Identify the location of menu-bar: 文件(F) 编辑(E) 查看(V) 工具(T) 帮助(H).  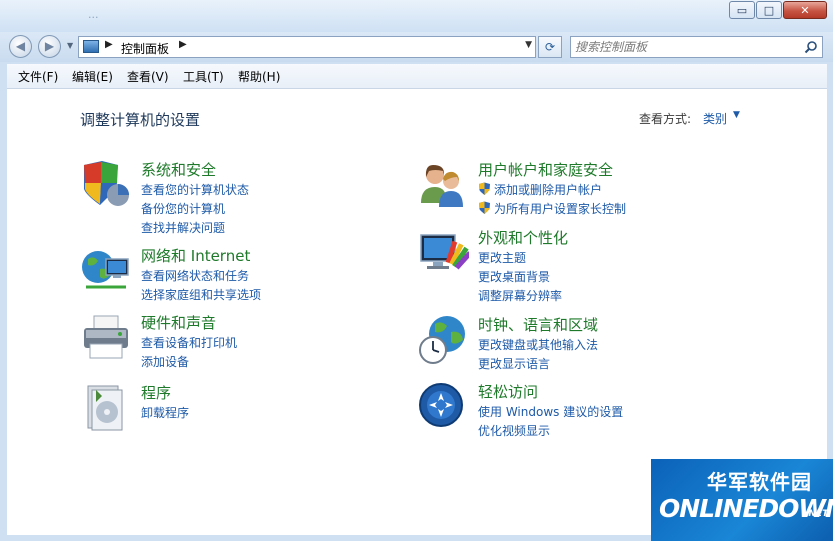
(417, 76).